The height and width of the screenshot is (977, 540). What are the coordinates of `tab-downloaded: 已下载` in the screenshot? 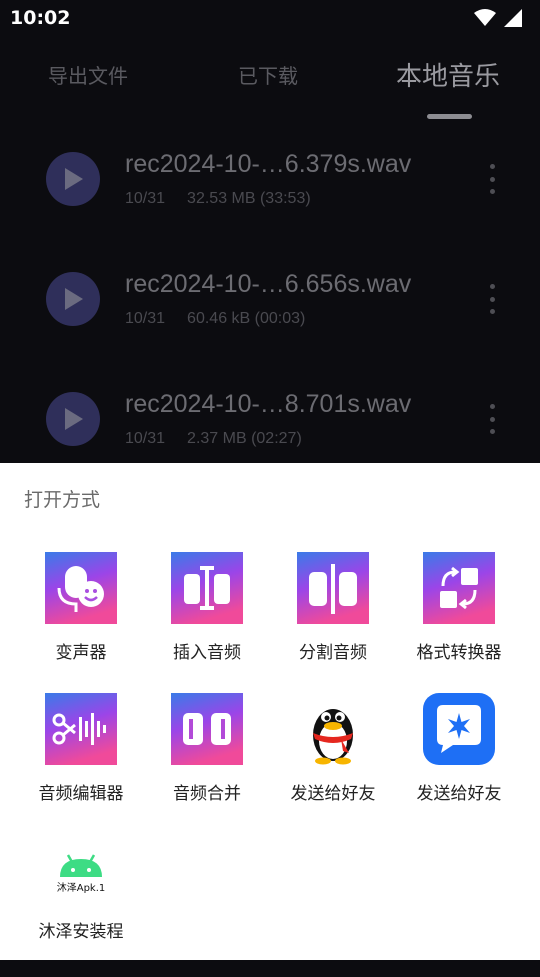 It's located at (268, 74).